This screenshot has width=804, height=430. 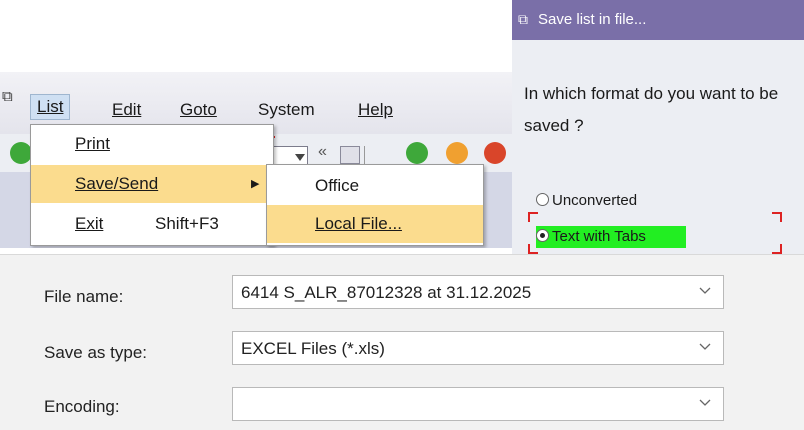 I want to click on menu-edit: Edit, so click(x=126, y=110).